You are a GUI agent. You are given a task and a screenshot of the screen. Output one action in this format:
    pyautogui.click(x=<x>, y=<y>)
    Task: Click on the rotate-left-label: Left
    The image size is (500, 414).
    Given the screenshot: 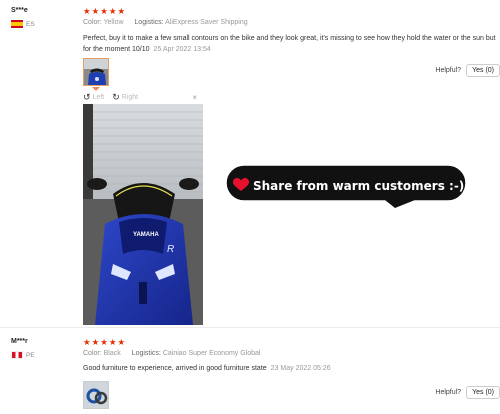 What is the action you would take?
    pyautogui.click(x=98, y=97)
    